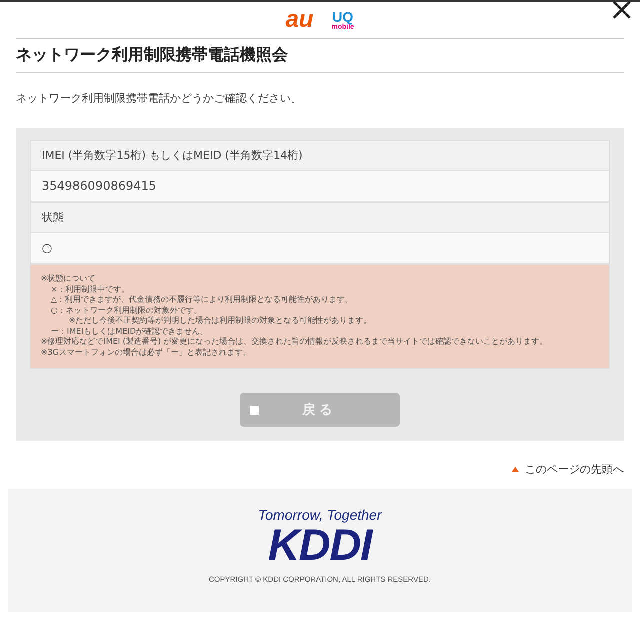 The image size is (640, 640). What do you see at coordinates (320, 218) in the screenshot?
I see `field-label: 状態` at bounding box center [320, 218].